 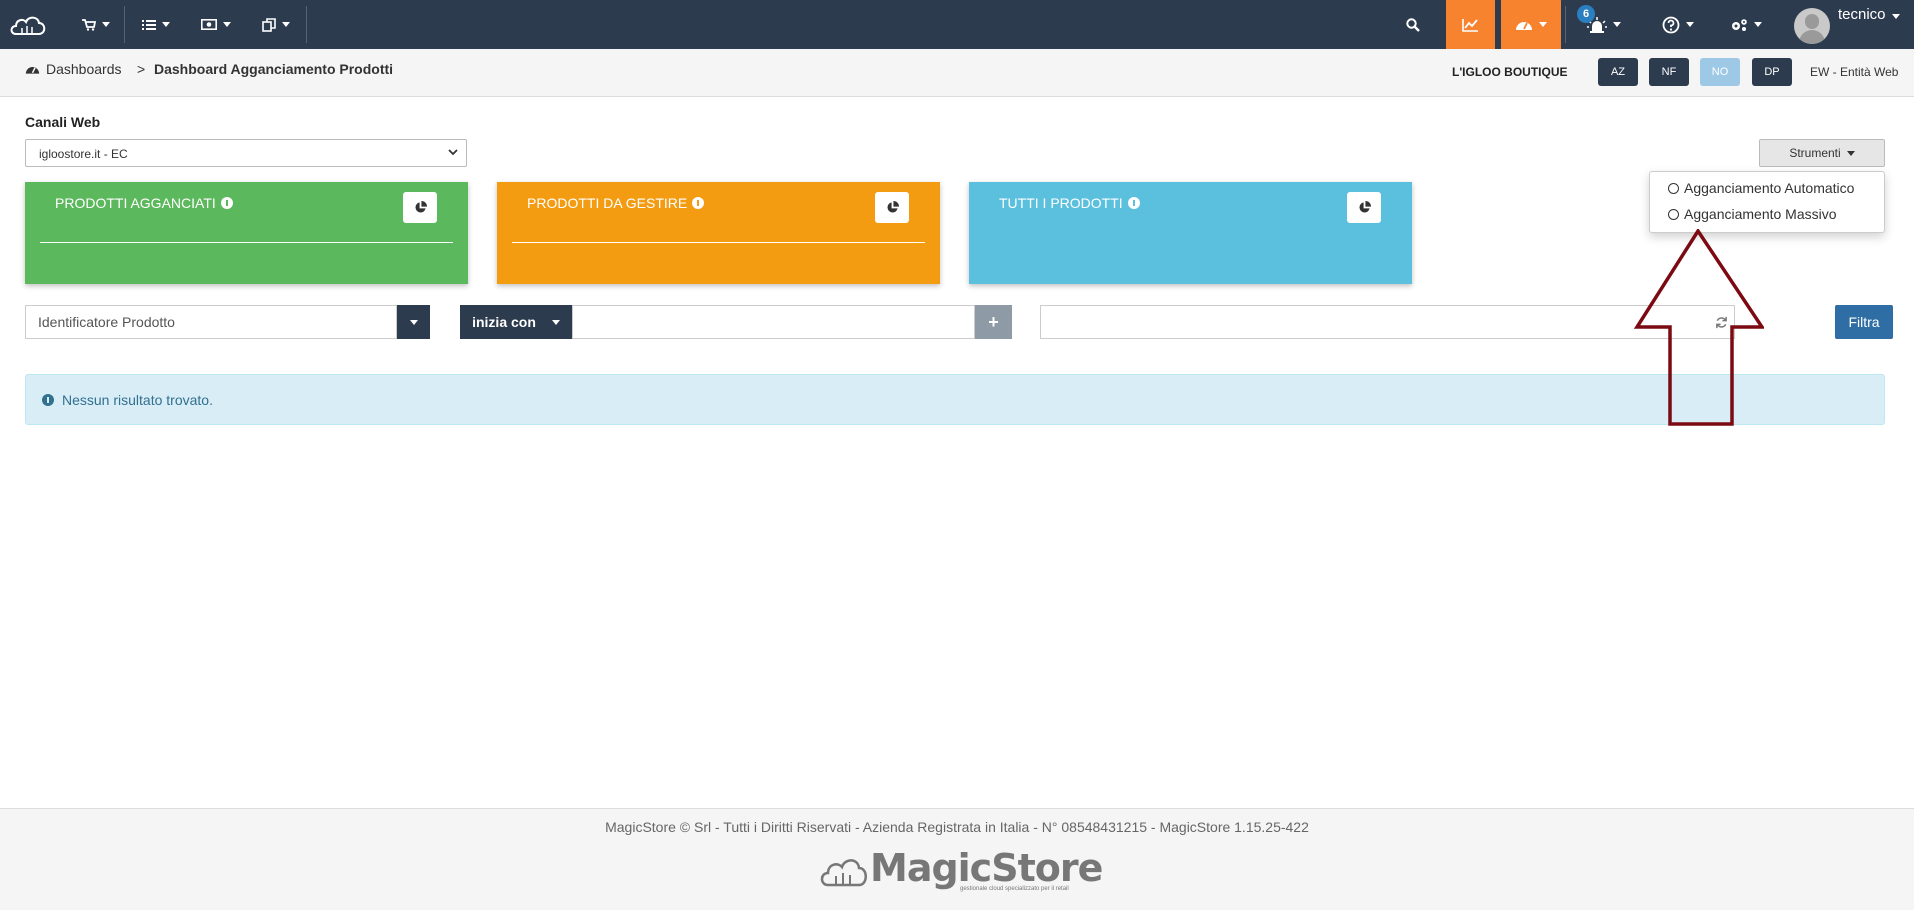 What do you see at coordinates (1815, 153) in the screenshot?
I see `strumenti-label: Strumenti` at bounding box center [1815, 153].